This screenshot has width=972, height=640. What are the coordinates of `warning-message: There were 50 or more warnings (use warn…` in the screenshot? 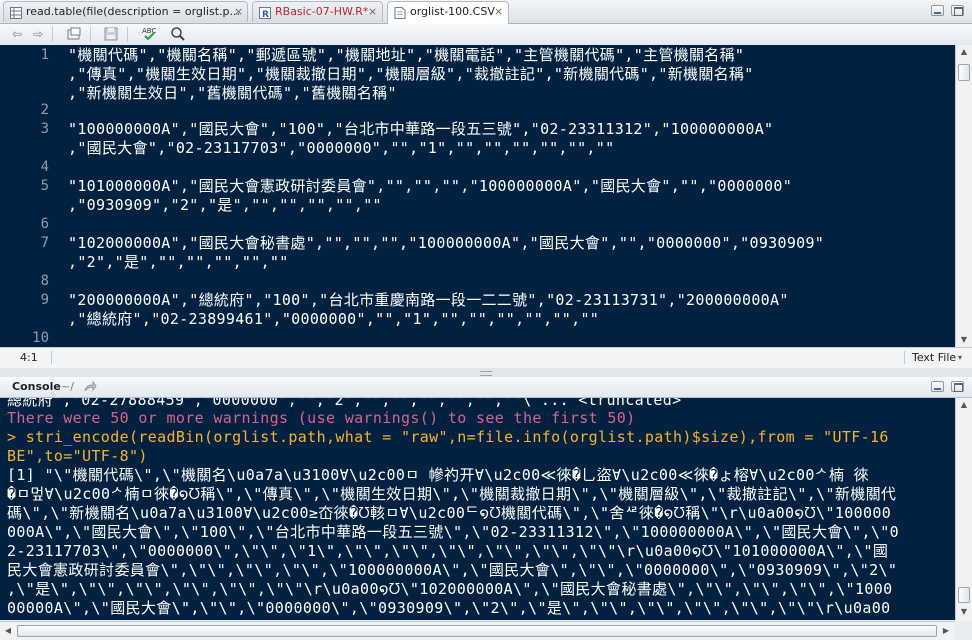 It's located at (321, 418).